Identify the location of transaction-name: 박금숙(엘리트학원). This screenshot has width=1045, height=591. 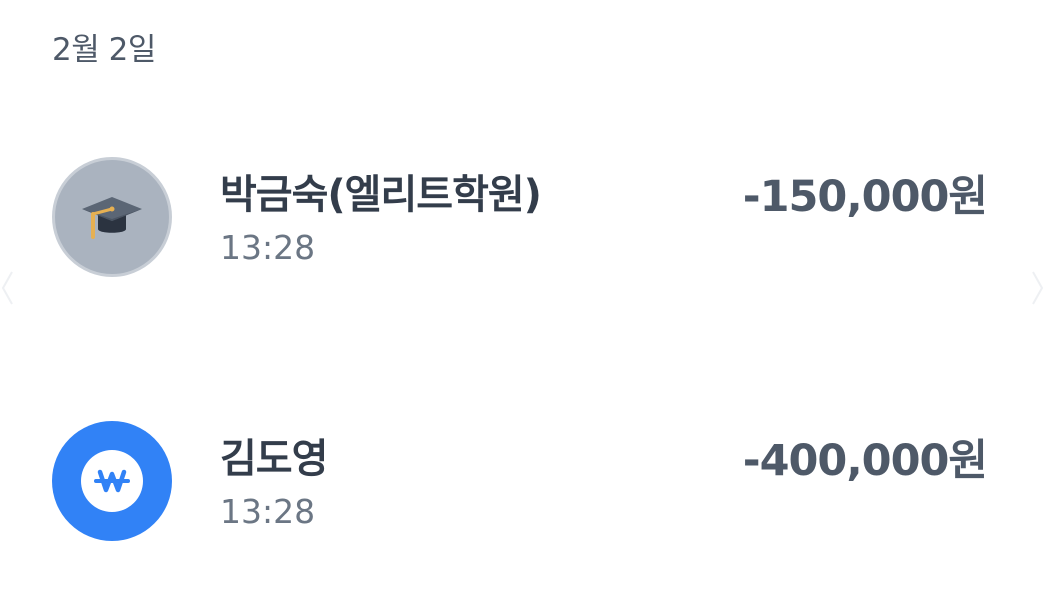
(381, 195).